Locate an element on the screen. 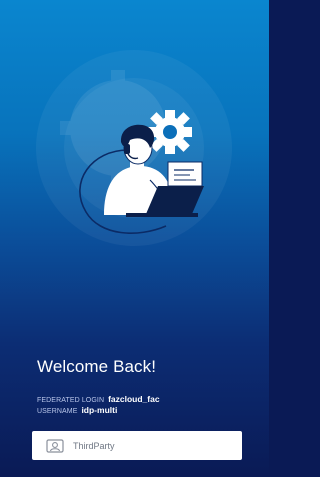  username-value: idp-multi is located at coordinates (99, 410).